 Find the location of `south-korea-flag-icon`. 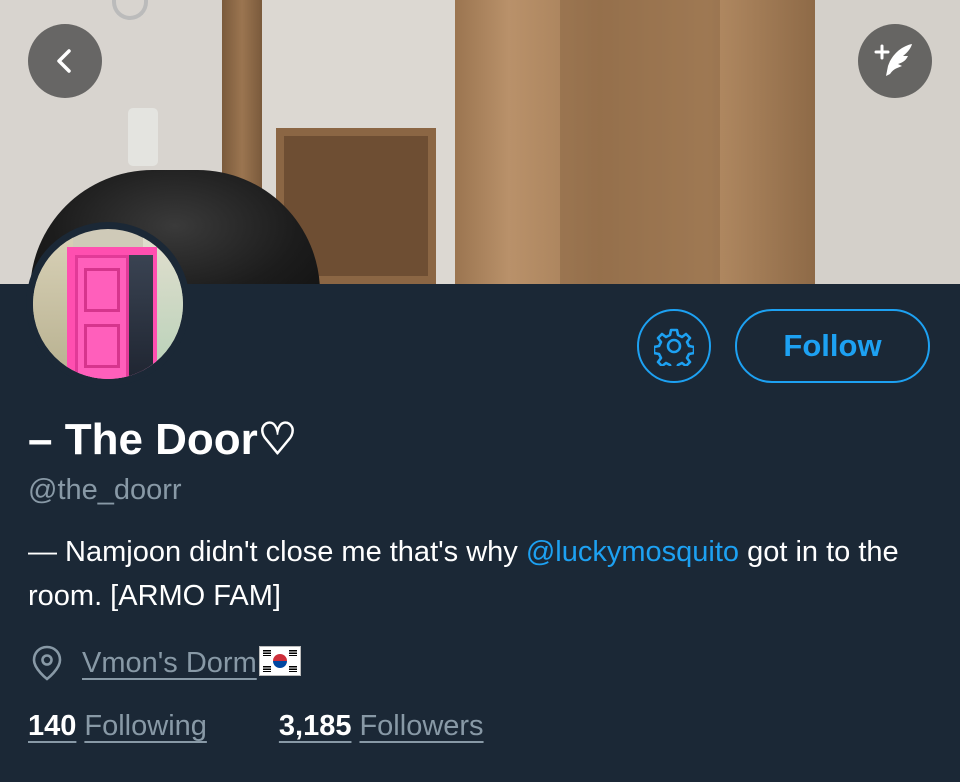

south-korea-flag-icon is located at coordinates (279, 661).